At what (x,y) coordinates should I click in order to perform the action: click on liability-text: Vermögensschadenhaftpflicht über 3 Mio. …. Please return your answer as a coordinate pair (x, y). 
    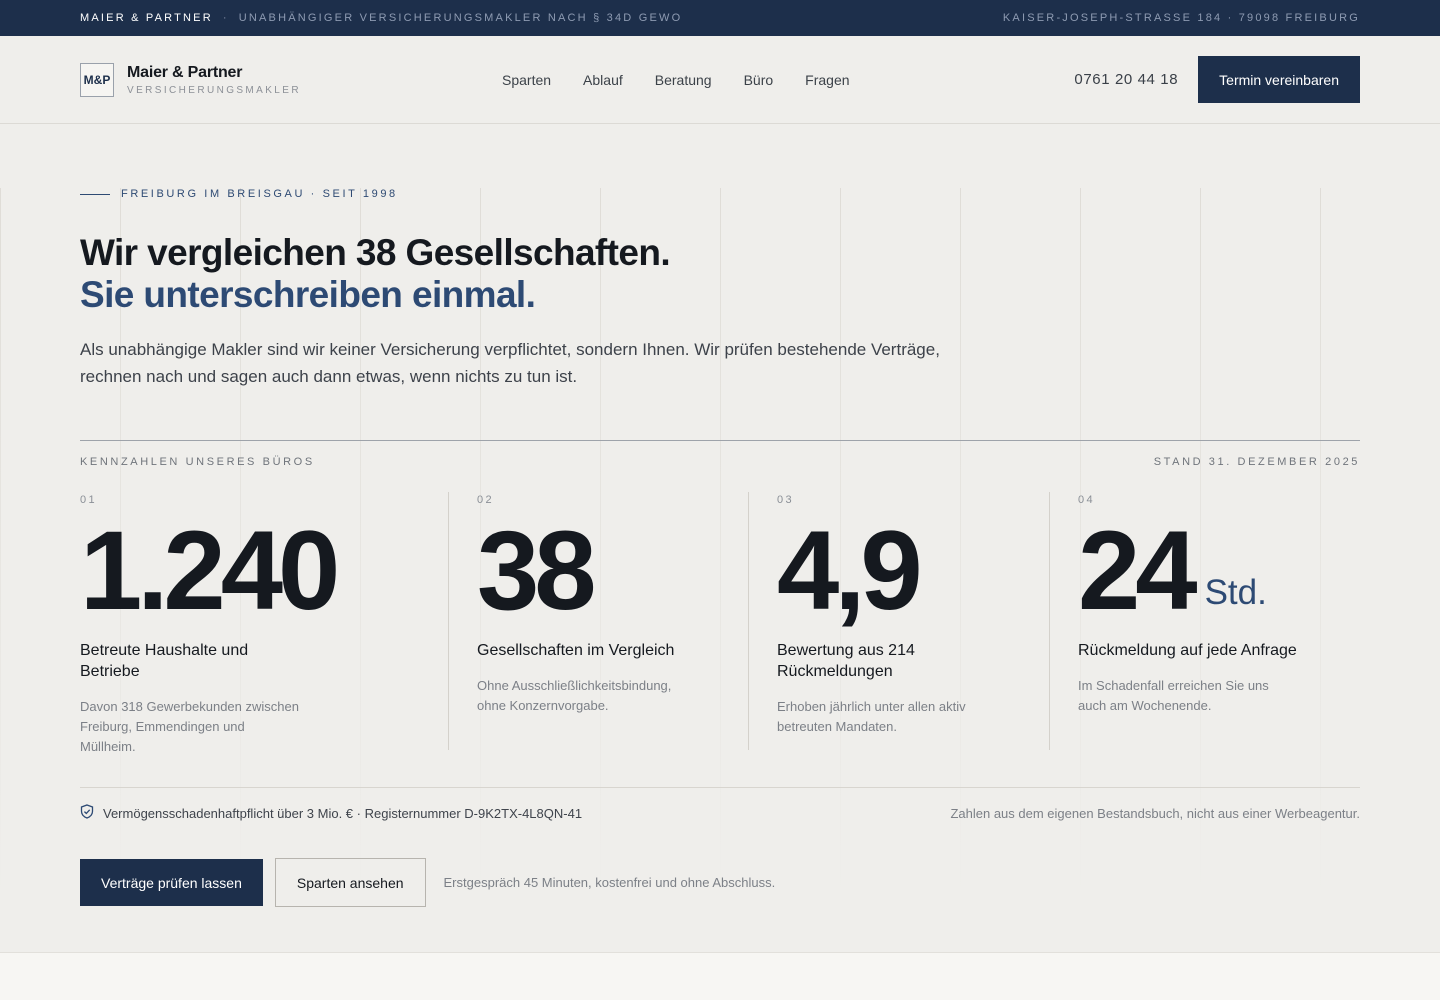
    Looking at the image, I should click on (343, 813).